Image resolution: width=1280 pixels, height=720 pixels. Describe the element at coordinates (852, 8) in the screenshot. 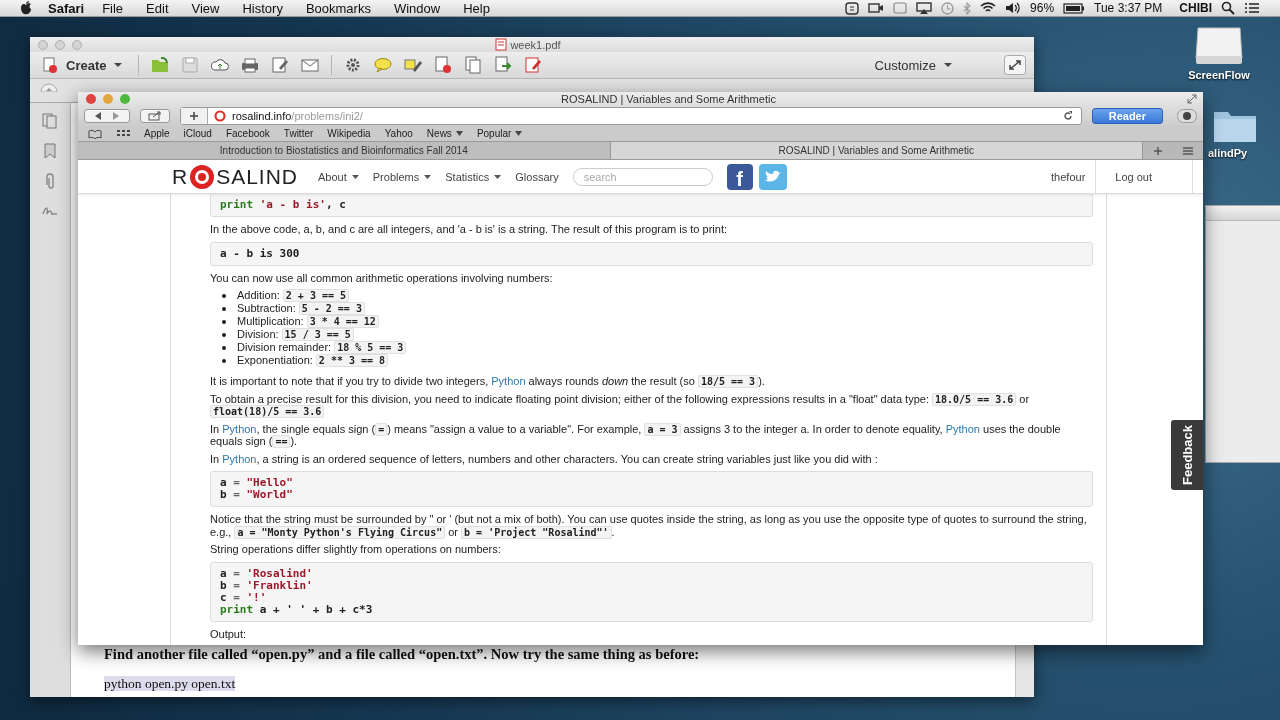

I see `badge-icon` at that location.